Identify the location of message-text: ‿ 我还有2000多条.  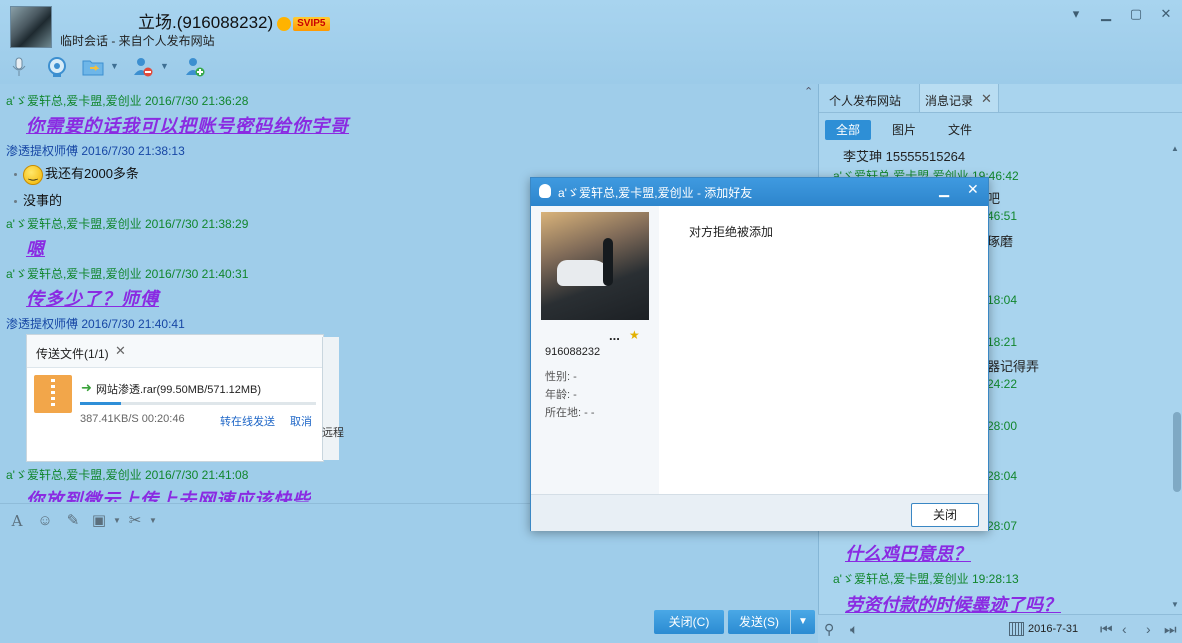
(76, 174).